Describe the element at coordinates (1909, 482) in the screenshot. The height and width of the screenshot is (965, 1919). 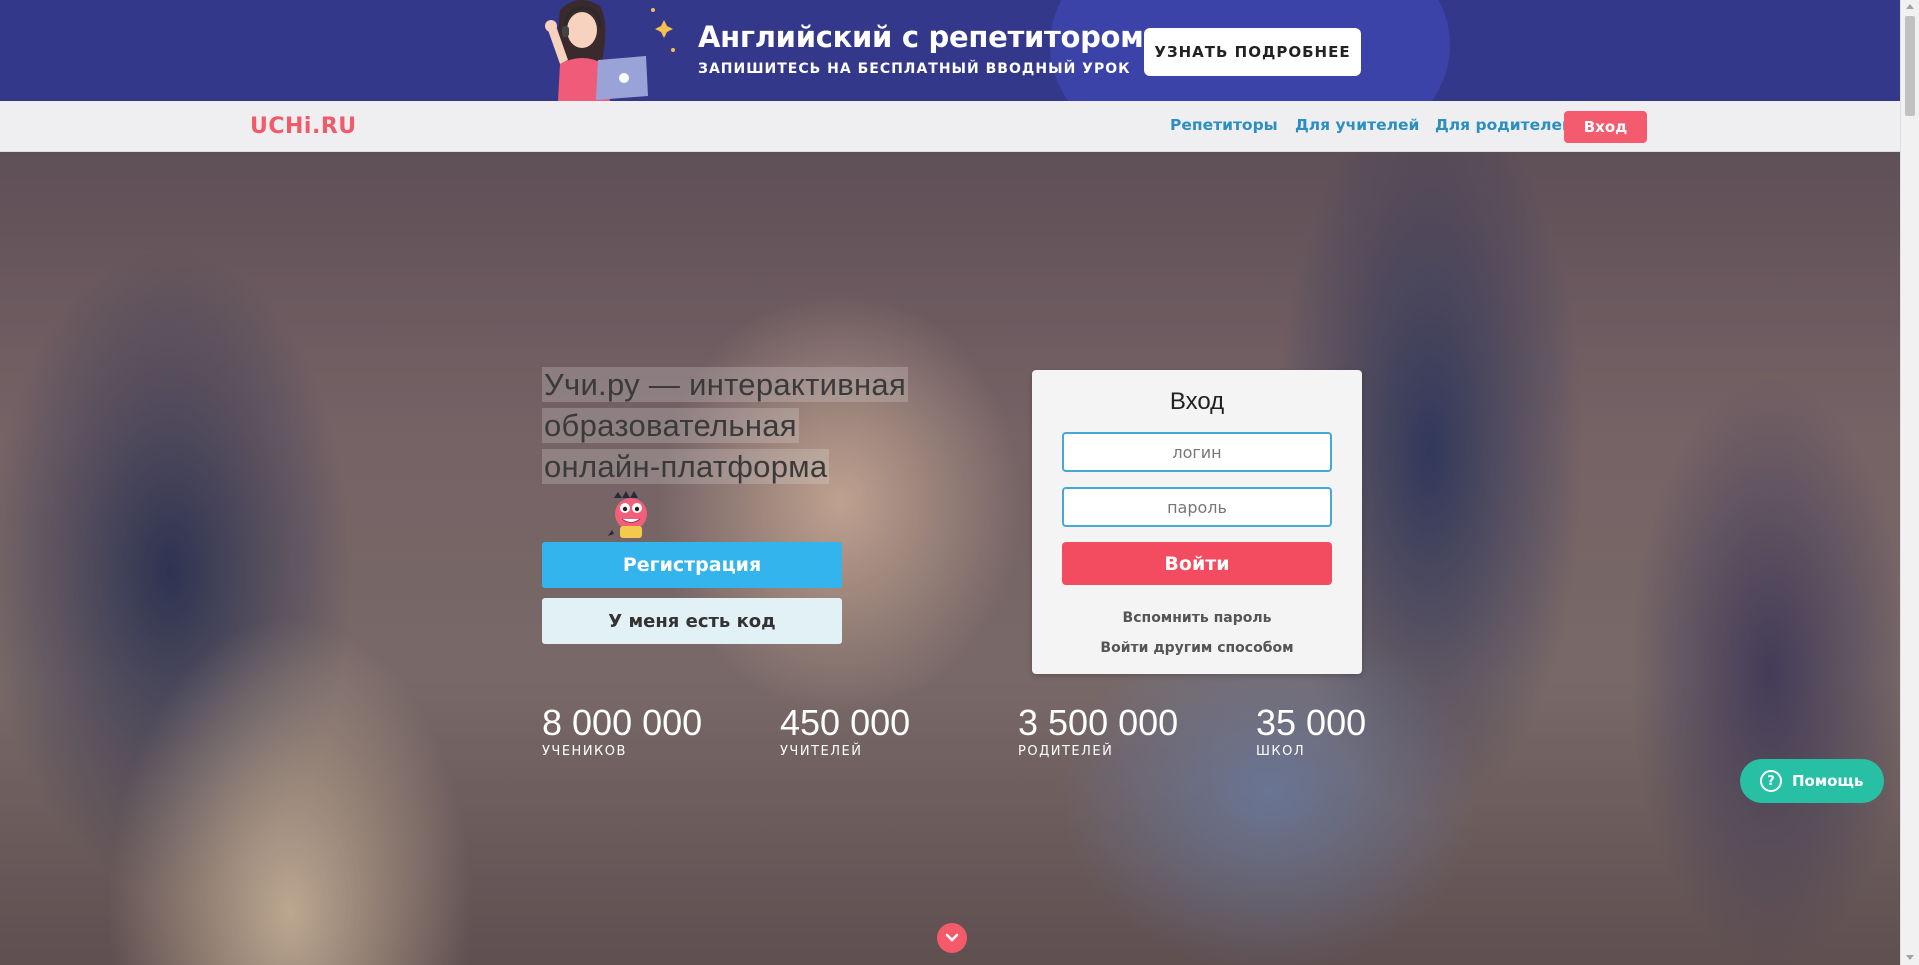
I see `page-scrollbar` at that location.